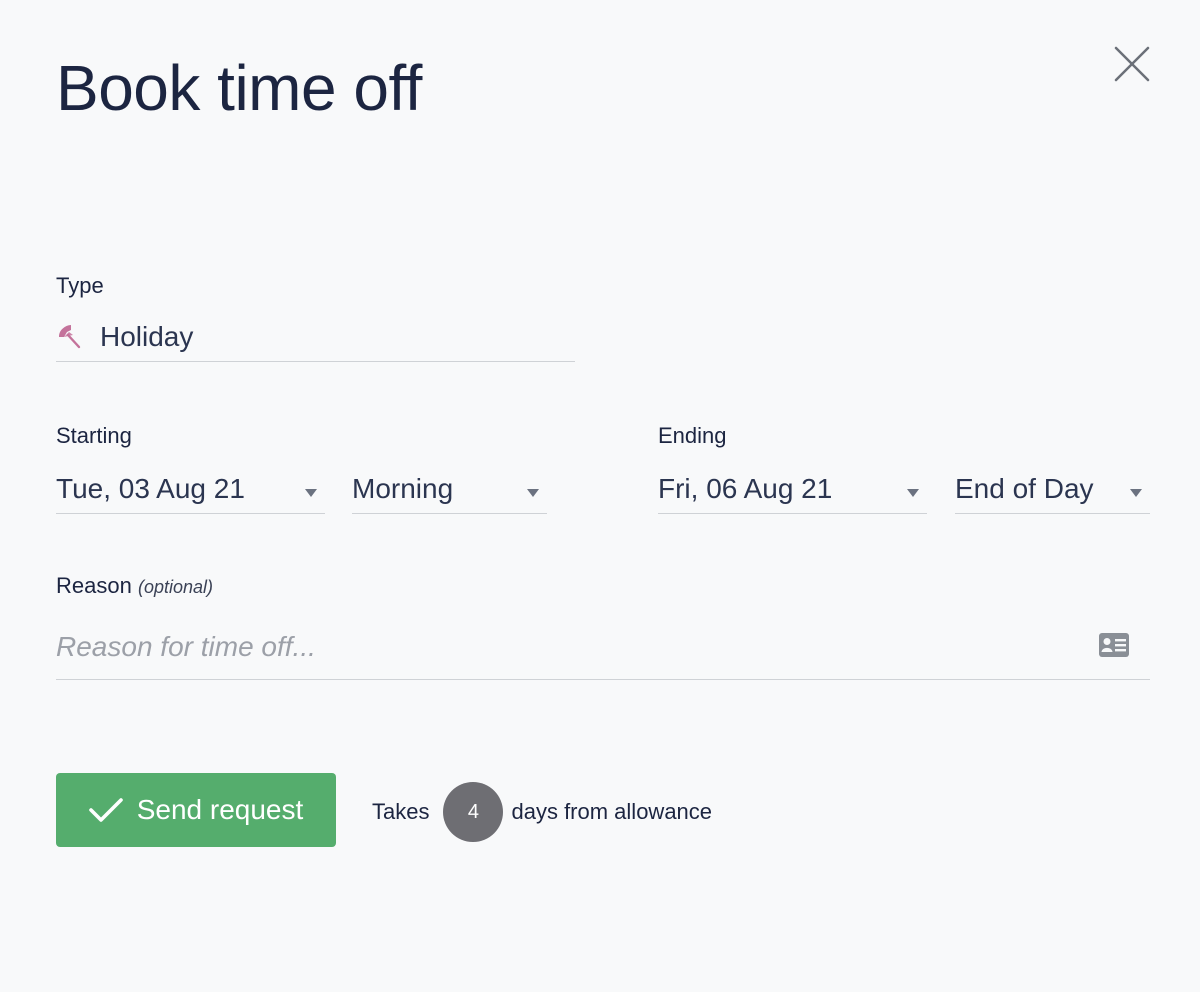 This screenshot has height=992, width=1200. Describe the element at coordinates (239, 88) in the screenshot. I see `dialog-title: Book time off` at that location.